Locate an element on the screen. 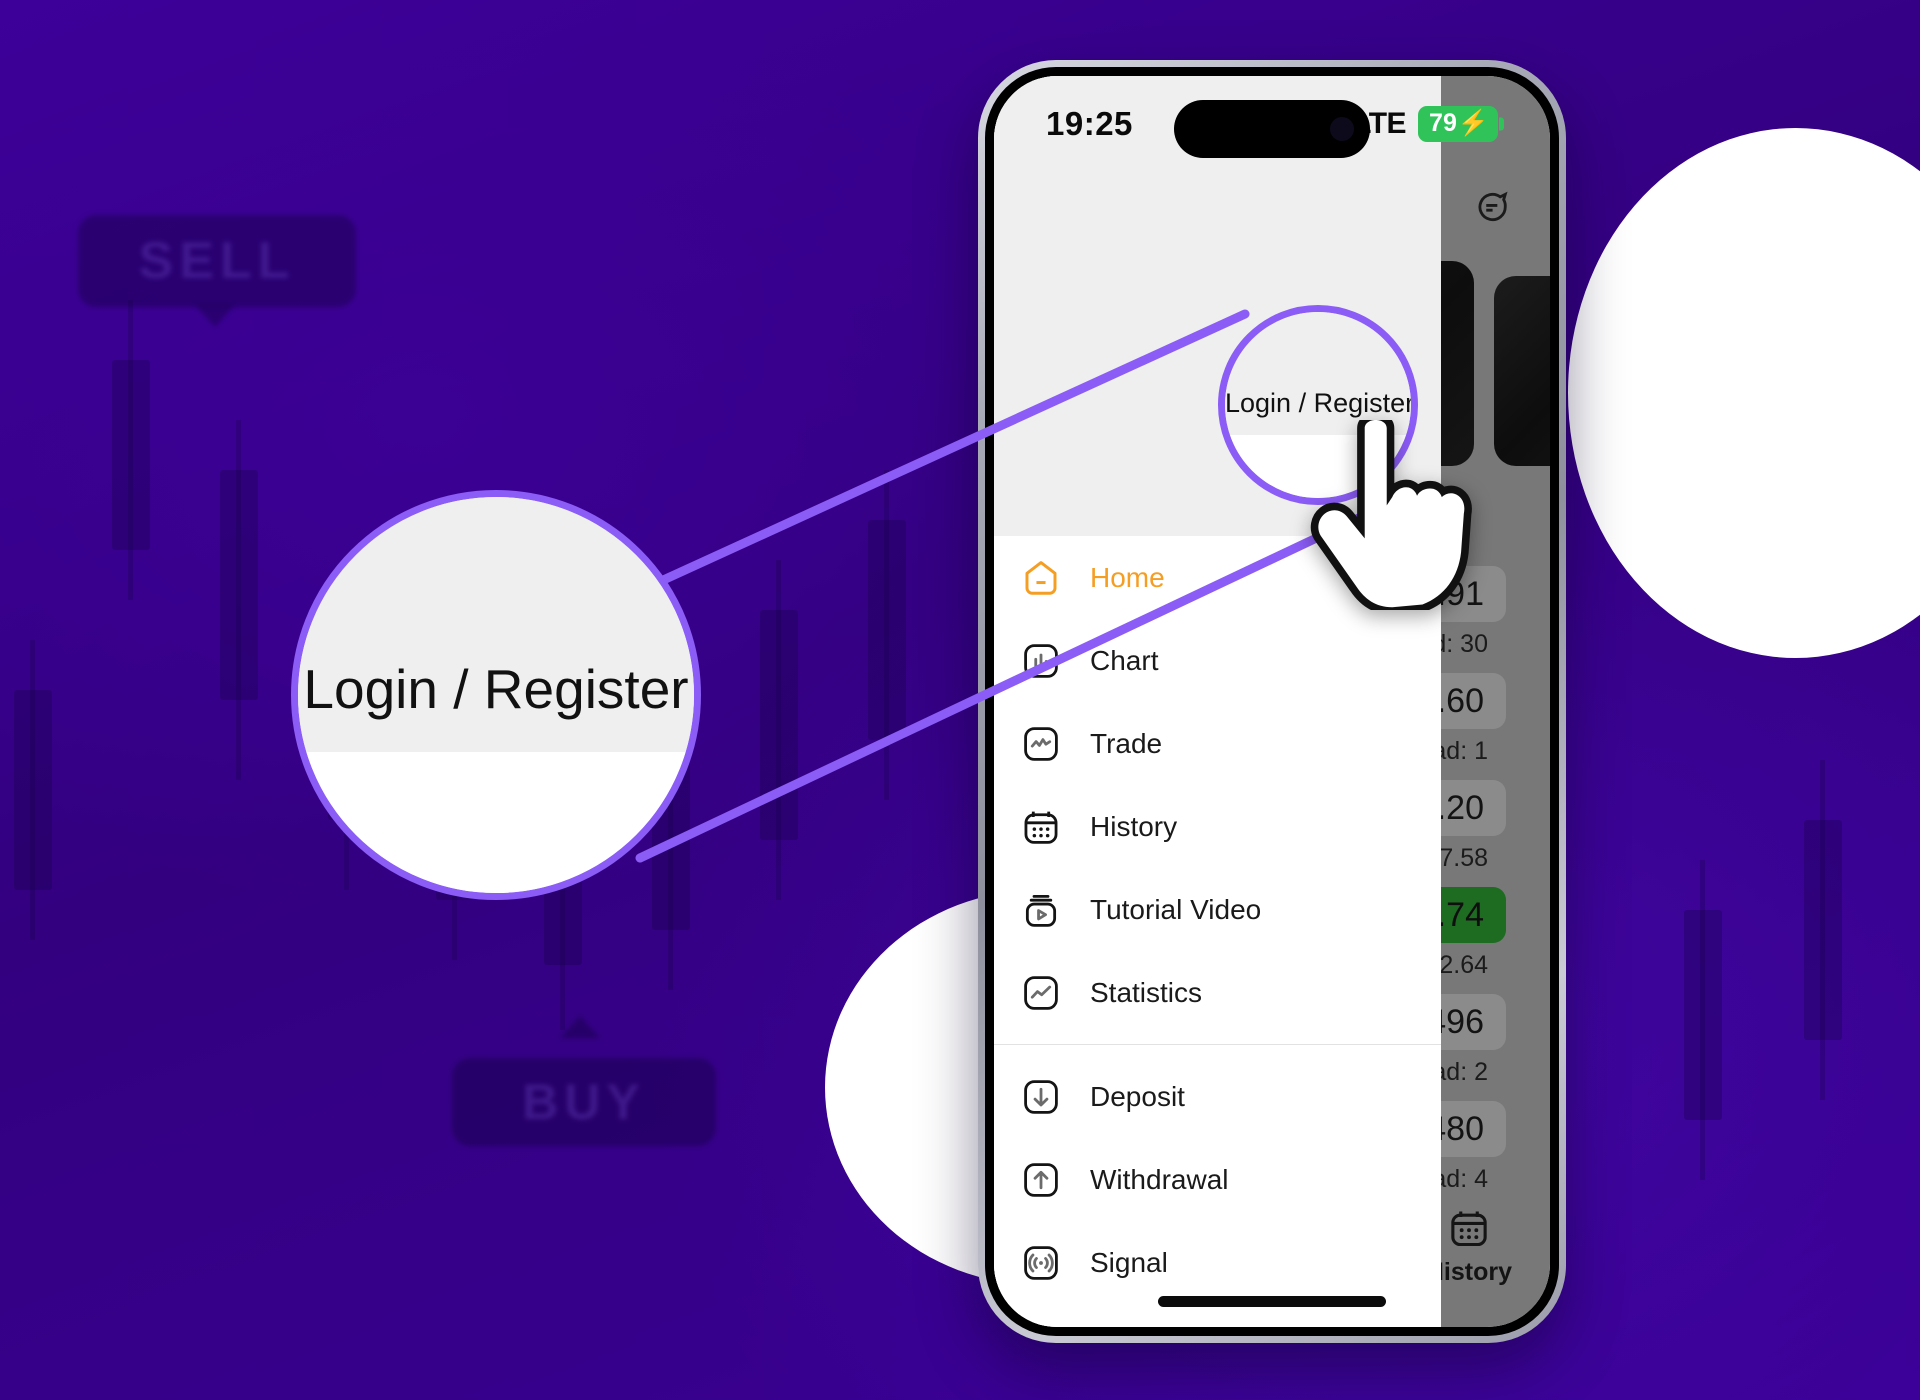 The width and height of the screenshot is (1920, 1400). lens-bottom-fill is located at coordinates (496, 822).